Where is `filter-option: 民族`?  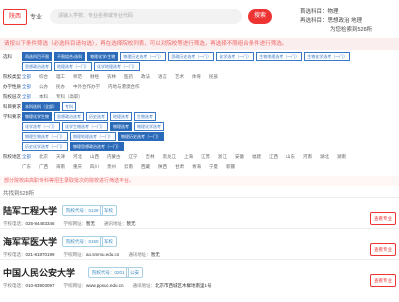
filter-option: 民族 is located at coordinates (213, 77).